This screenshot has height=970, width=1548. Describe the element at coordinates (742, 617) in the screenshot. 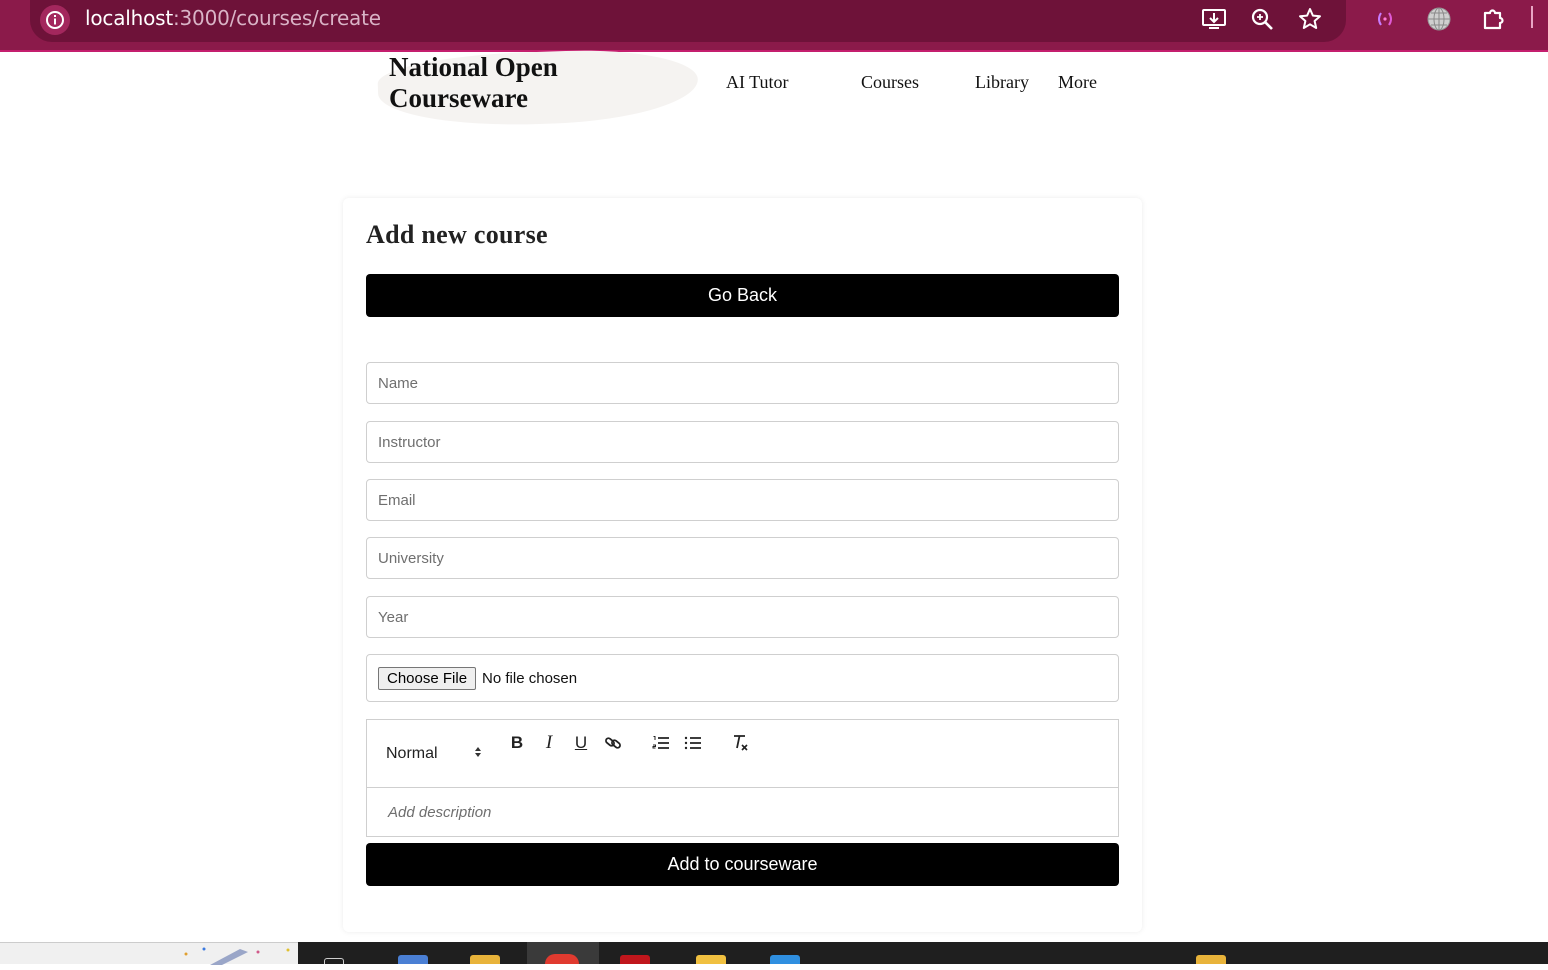

I see `year-input` at that location.